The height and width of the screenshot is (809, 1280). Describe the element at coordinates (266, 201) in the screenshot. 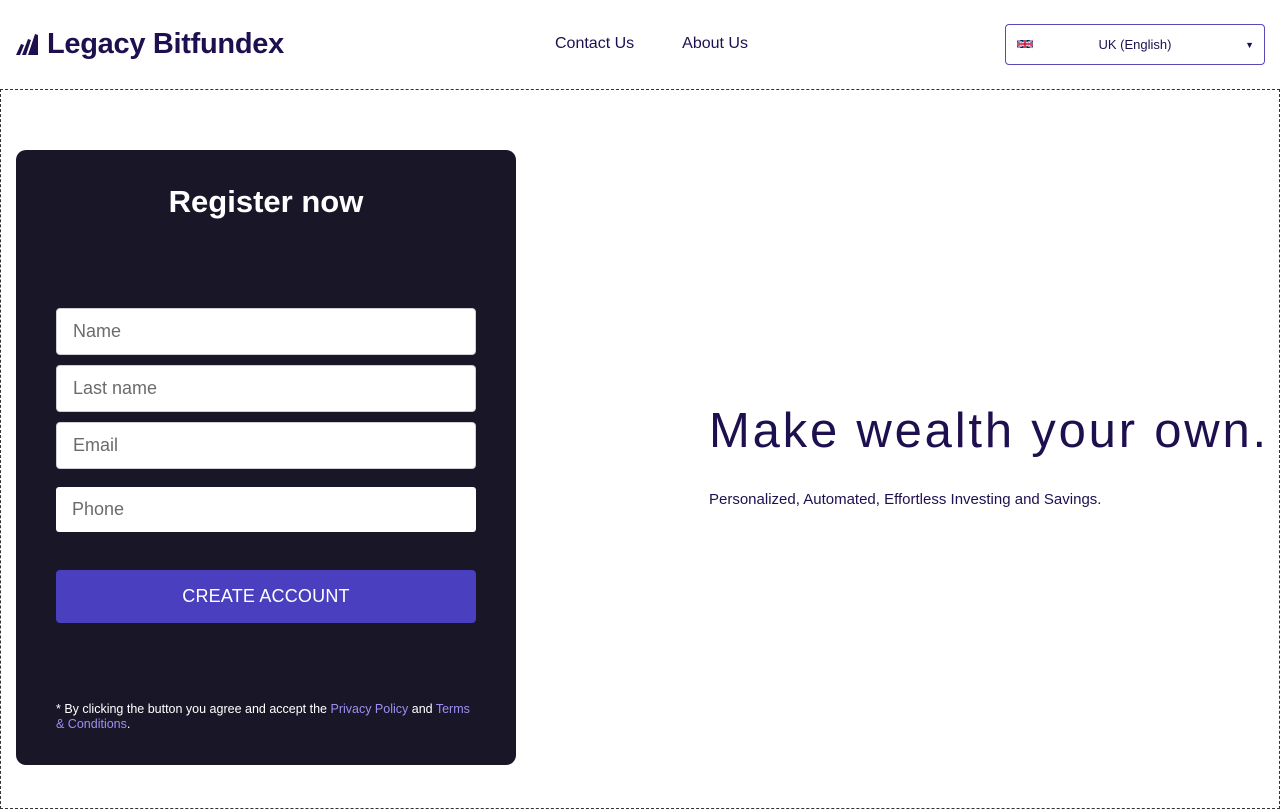

I see `register-title: Register now` at that location.